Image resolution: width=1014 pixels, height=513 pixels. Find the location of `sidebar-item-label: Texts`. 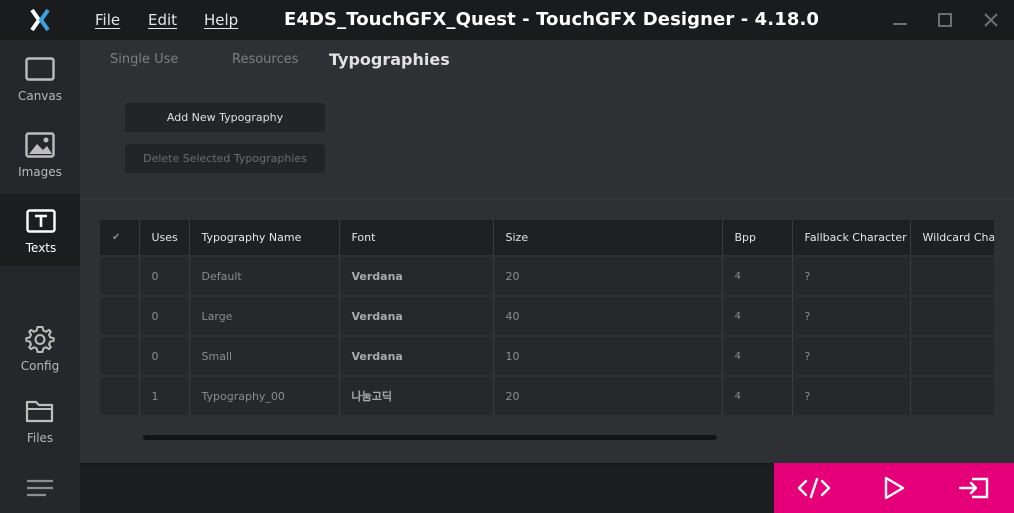

sidebar-item-label: Texts is located at coordinates (41, 248).